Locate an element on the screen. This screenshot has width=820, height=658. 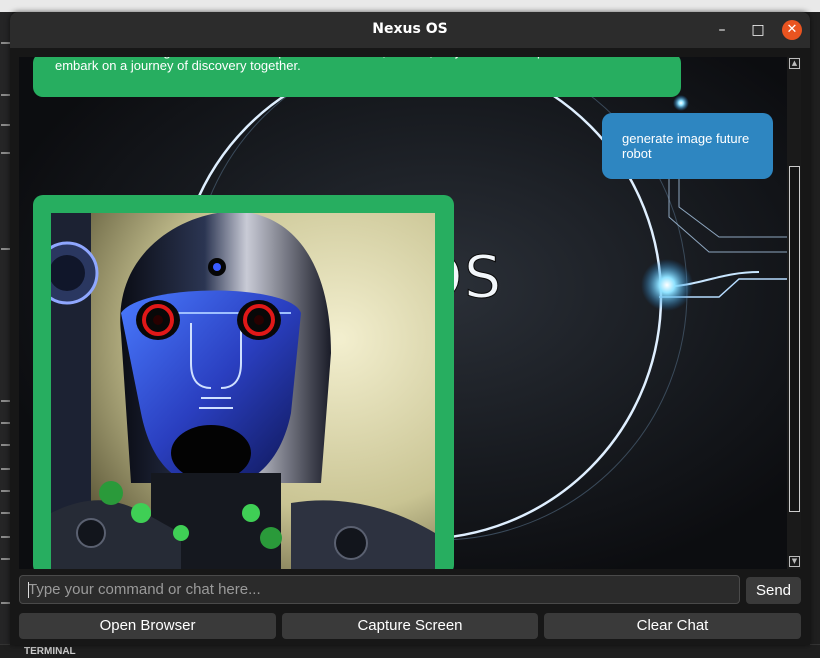
background-terminal-panel: TERMINAL is located at coordinates (410, 651).